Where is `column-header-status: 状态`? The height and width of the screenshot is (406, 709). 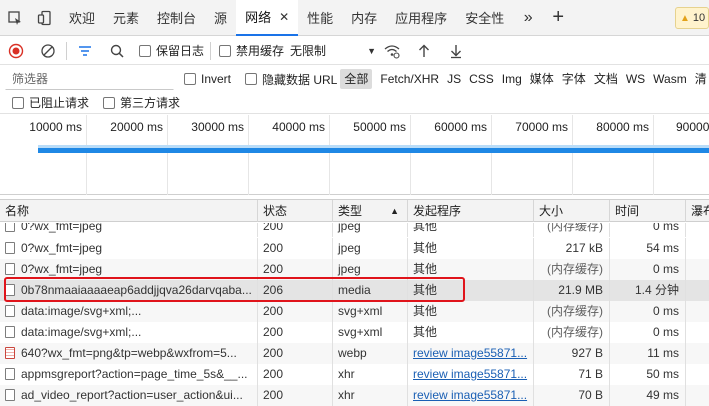 column-header-status: 状态 is located at coordinates (295, 211).